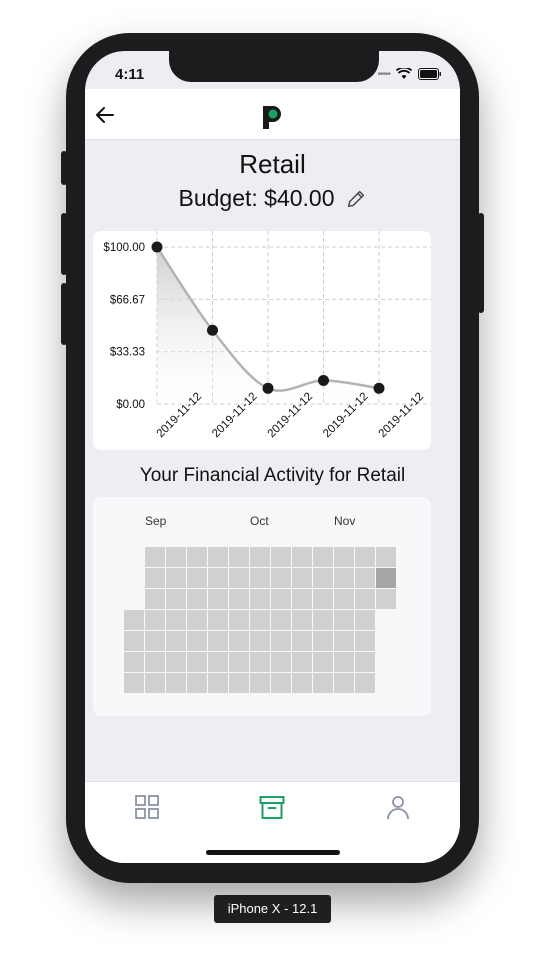 Image resolution: width=545 pixels, height=964 pixels. Describe the element at coordinates (404, 73) in the screenshot. I see `wifi-icon` at that location.